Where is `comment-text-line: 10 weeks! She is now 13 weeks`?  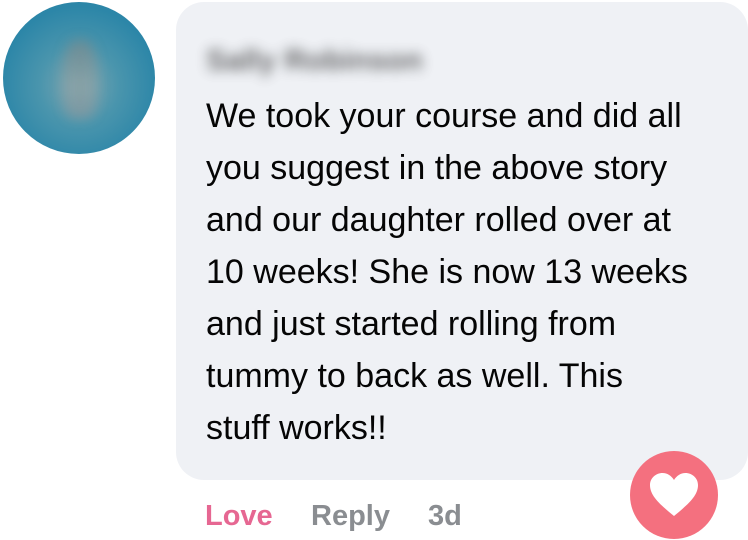 comment-text-line: 10 weeks! She is now 13 weeks is located at coordinates (447, 272).